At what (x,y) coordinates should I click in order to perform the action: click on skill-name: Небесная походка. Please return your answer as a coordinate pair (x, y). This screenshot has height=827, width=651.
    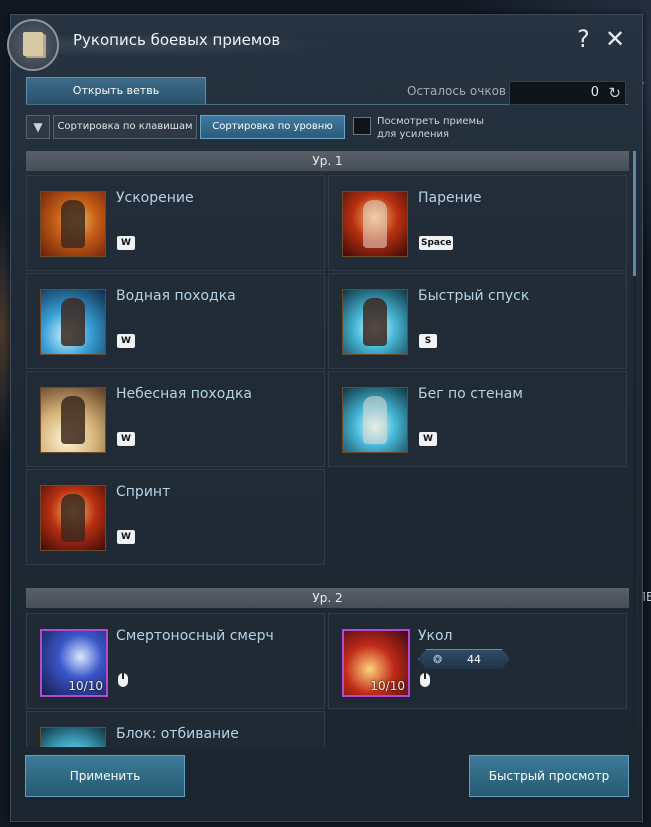
    Looking at the image, I should click on (184, 394).